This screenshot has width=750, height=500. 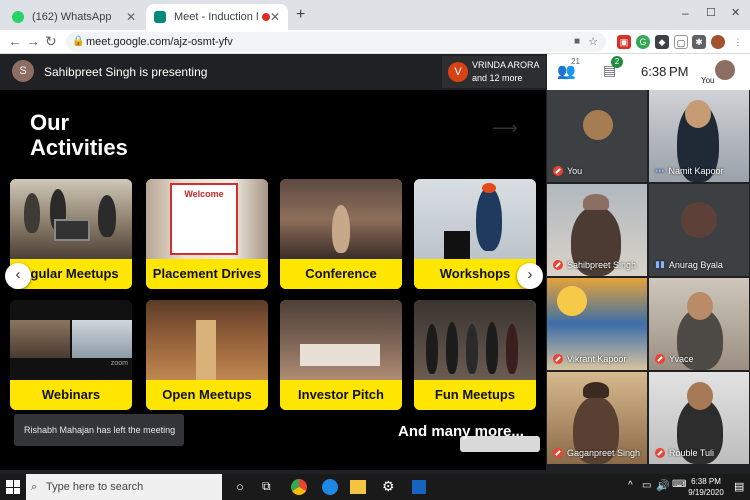 I want to click on new-tab-button: +, so click(x=300, y=15).